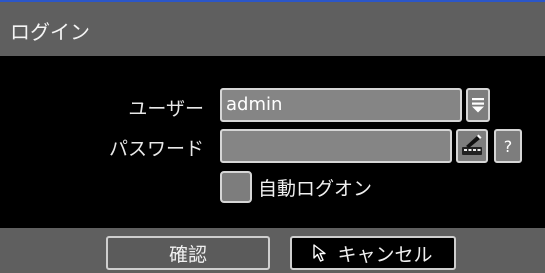 This screenshot has width=545, height=273. I want to click on user-label: ユーザー, so click(166, 109).